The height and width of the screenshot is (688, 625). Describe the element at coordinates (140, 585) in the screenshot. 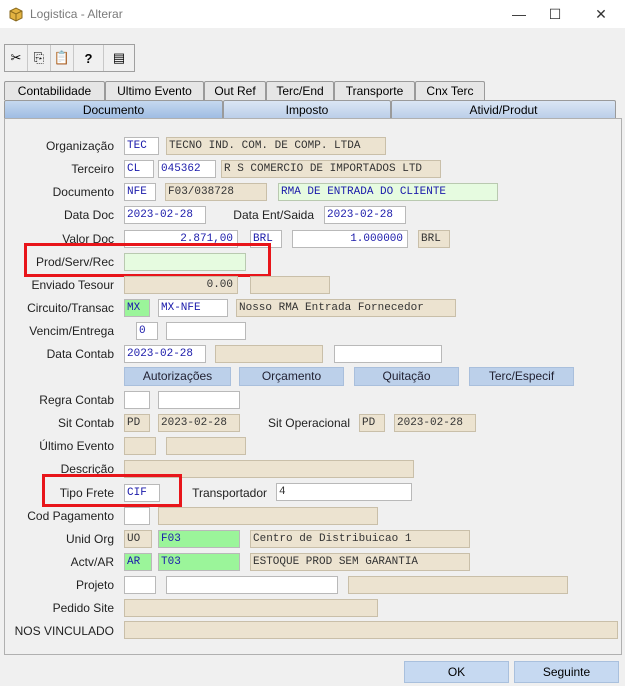

I see `projeto-field` at that location.